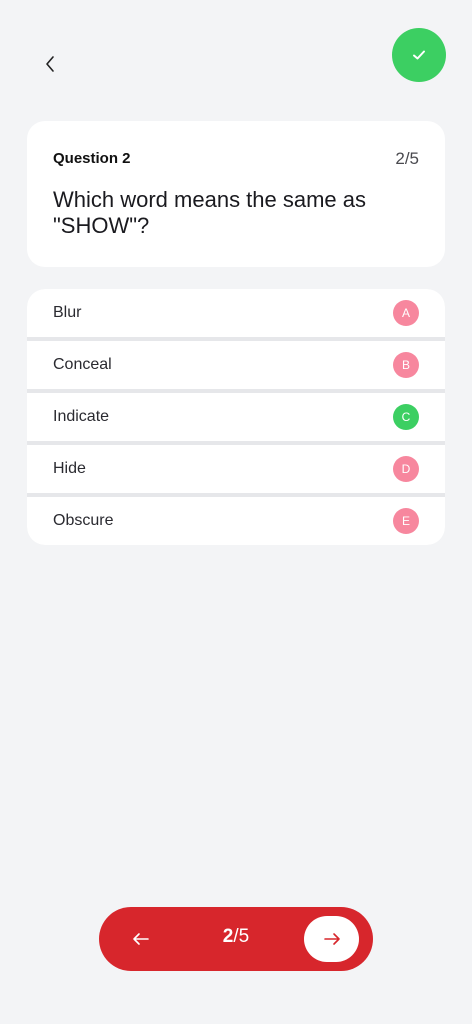  Describe the element at coordinates (67, 312) in the screenshot. I see `answer-text: Blur` at that location.